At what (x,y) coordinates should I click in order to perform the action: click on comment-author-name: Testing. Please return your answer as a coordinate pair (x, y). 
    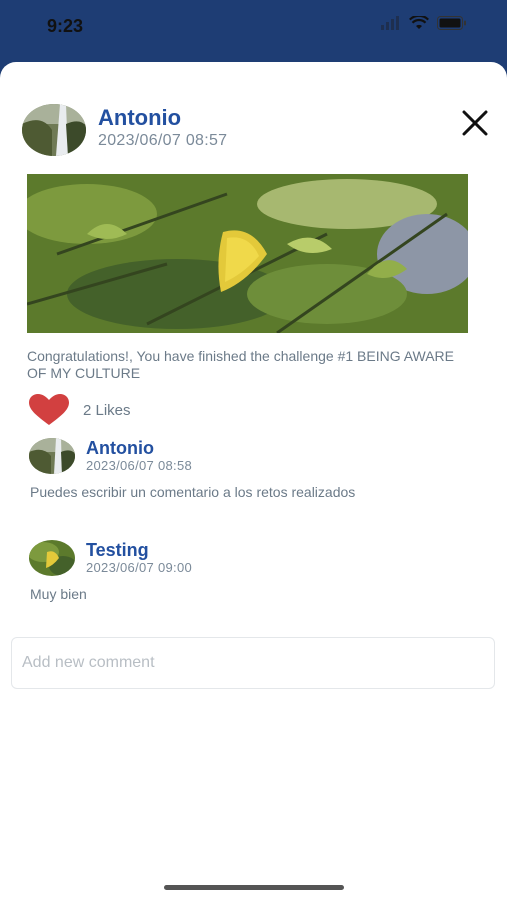
    Looking at the image, I should click on (117, 550).